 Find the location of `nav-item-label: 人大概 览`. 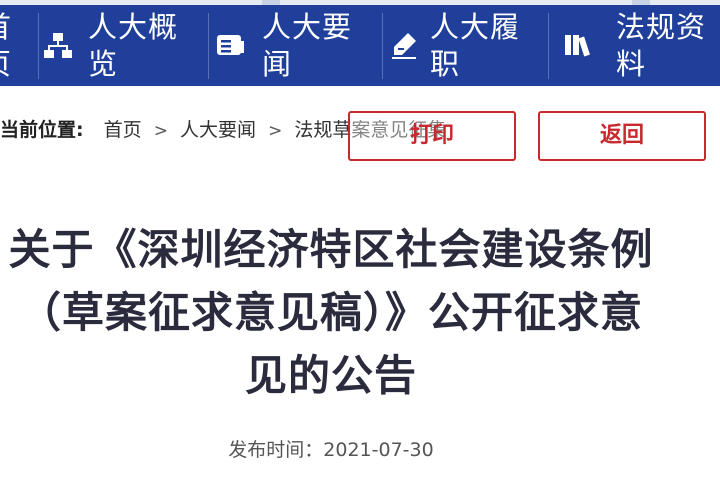

nav-item-label: 人大概 览 is located at coordinates (133, 45).